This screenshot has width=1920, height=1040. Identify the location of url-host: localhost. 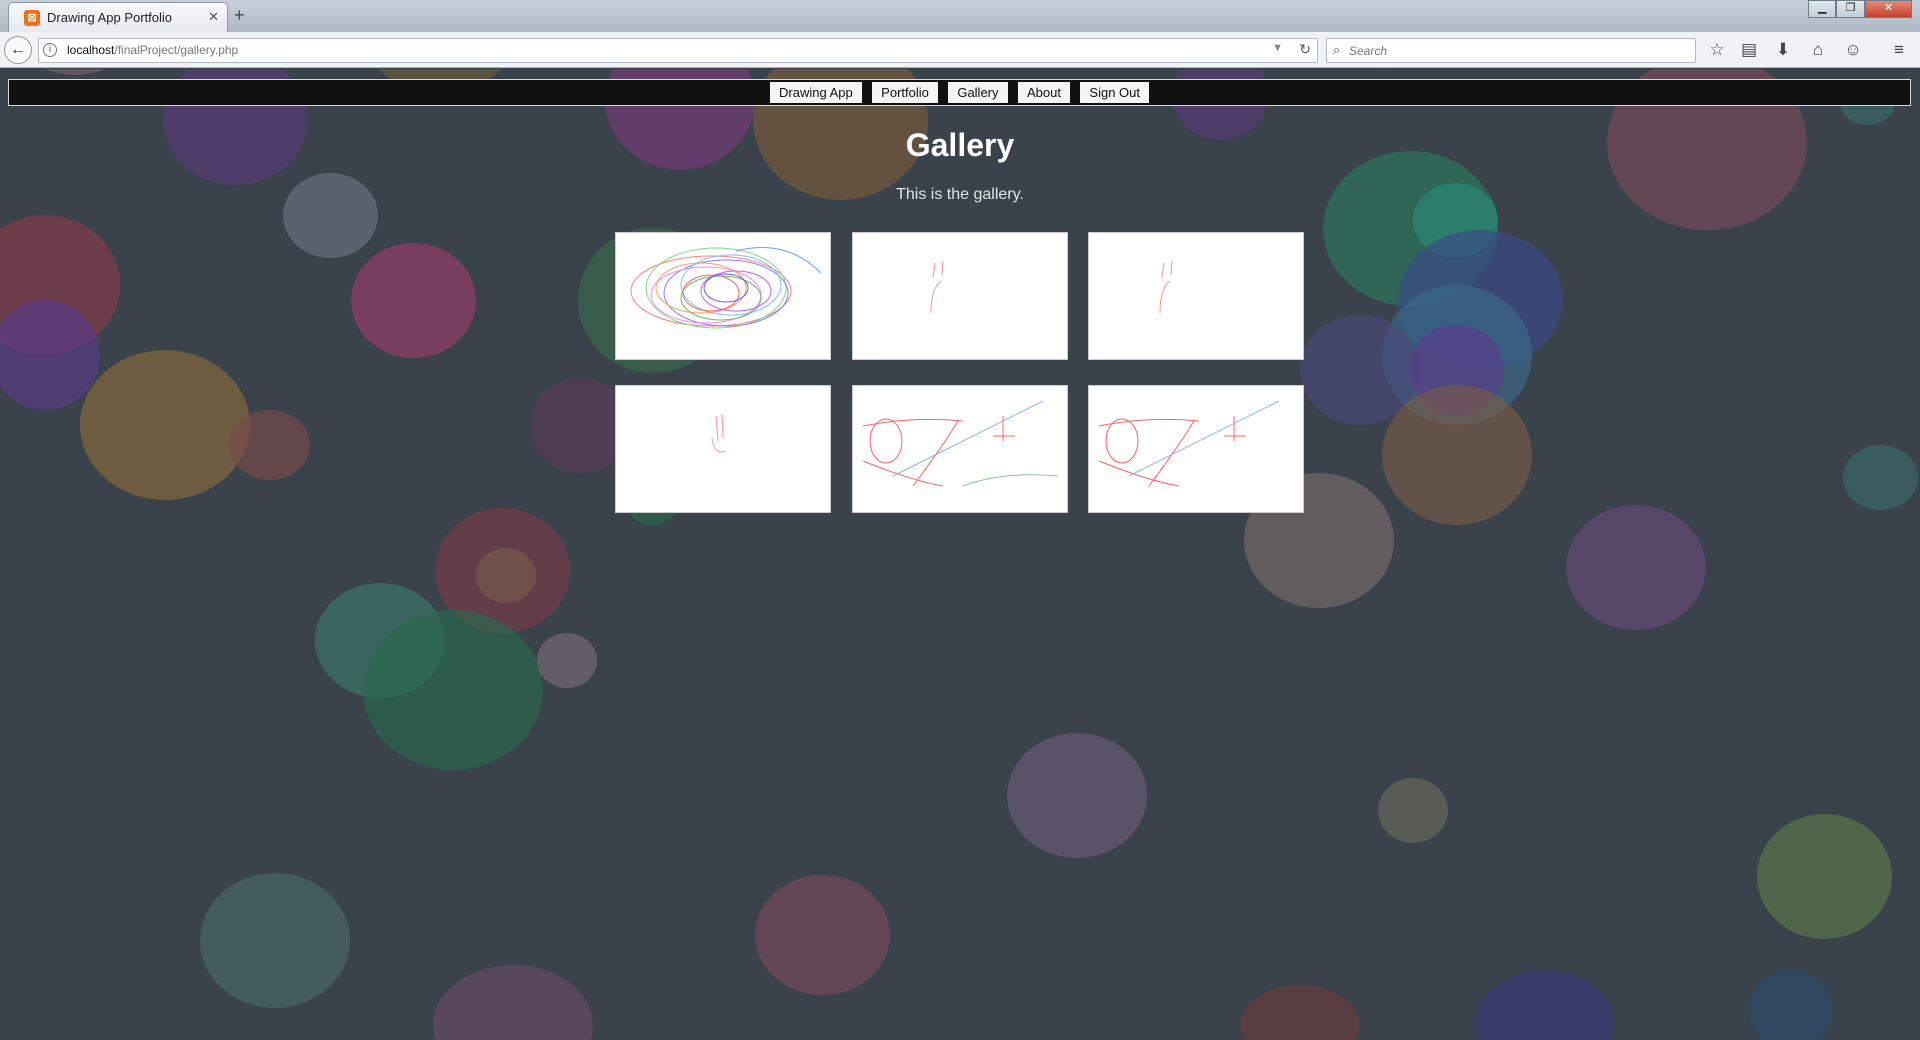
(91, 50).